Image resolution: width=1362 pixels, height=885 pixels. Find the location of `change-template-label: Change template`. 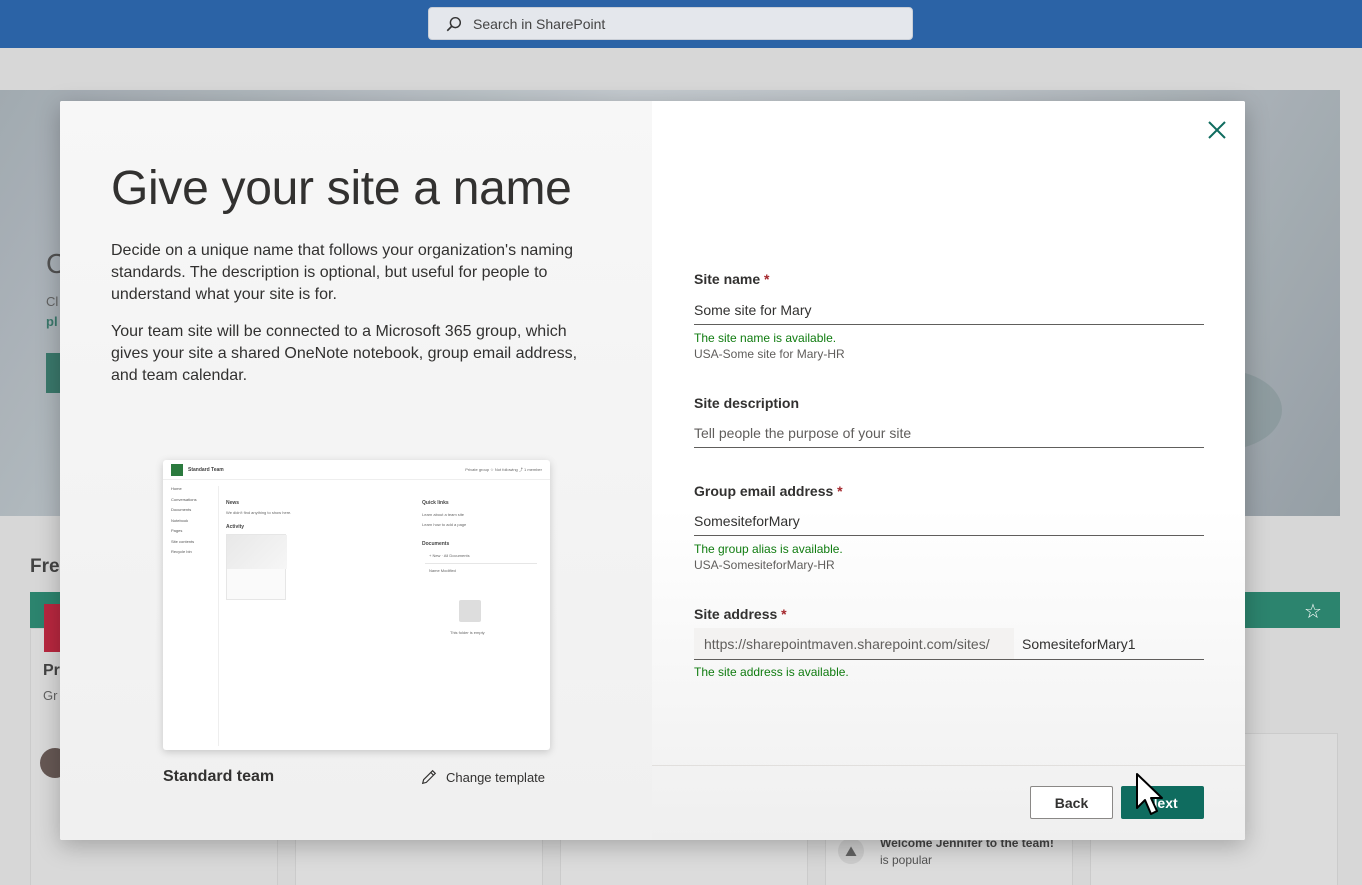

change-template-label: Change template is located at coordinates (496, 777).